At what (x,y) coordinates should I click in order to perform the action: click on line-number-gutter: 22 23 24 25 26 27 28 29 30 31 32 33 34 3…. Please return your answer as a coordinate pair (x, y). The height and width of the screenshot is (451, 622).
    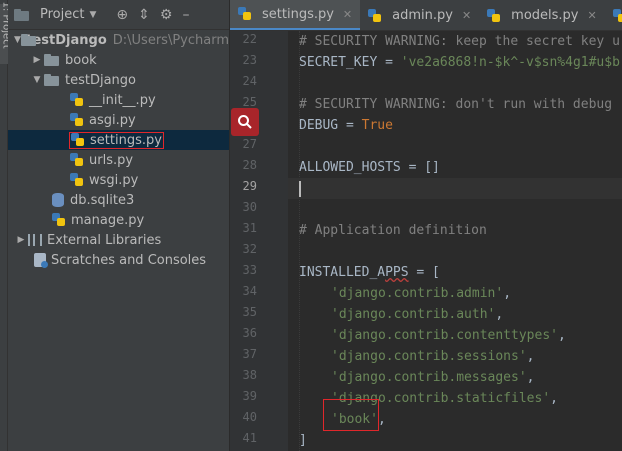
    Looking at the image, I should click on (259, 241).